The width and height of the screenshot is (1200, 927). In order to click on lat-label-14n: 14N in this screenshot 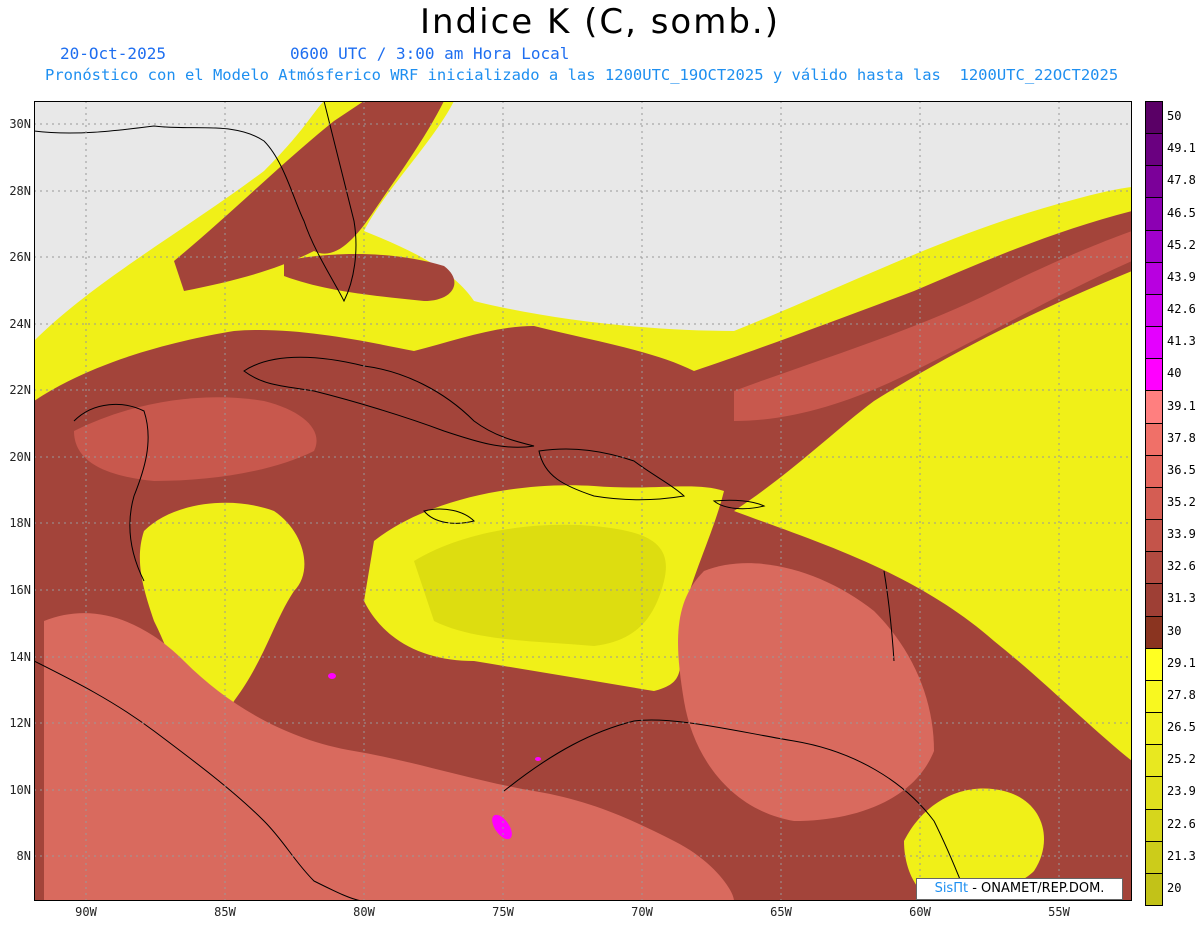, I will do `click(20, 657)`.